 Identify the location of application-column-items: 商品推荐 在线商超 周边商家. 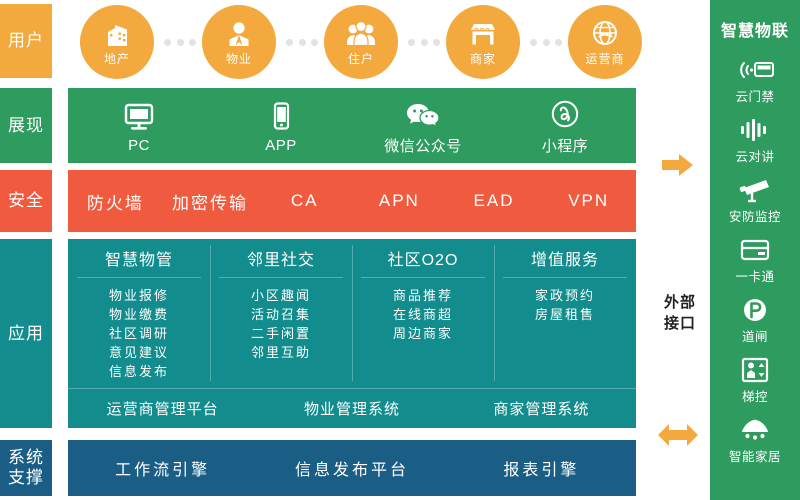
(423, 310).